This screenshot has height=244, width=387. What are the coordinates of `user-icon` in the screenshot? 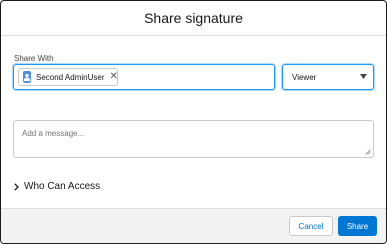 It's located at (27, 77).